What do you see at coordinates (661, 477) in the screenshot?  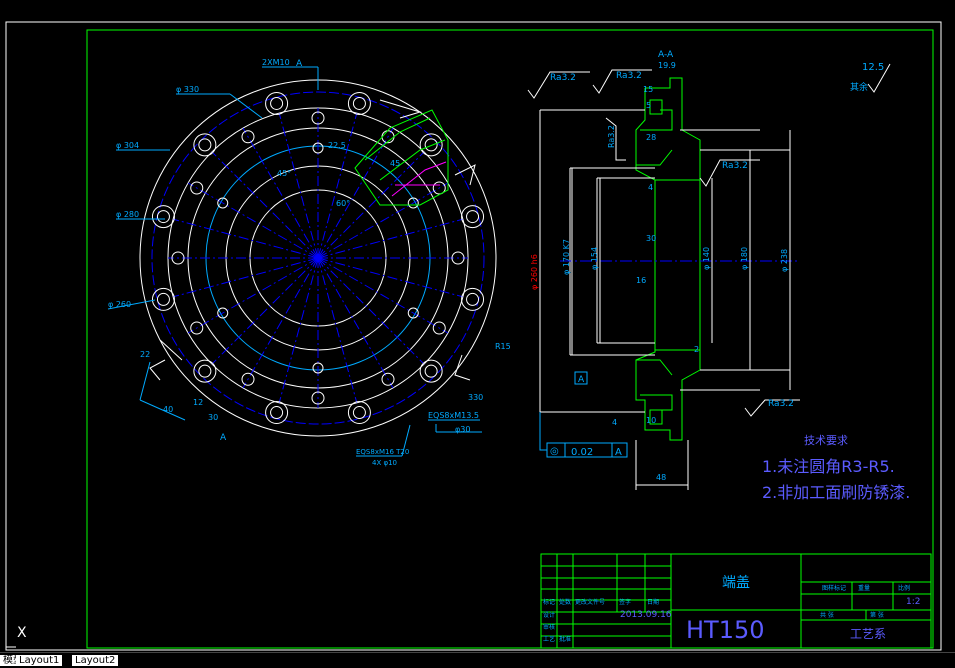 I see `dim-48: 48` at bounding box center [661, 477].